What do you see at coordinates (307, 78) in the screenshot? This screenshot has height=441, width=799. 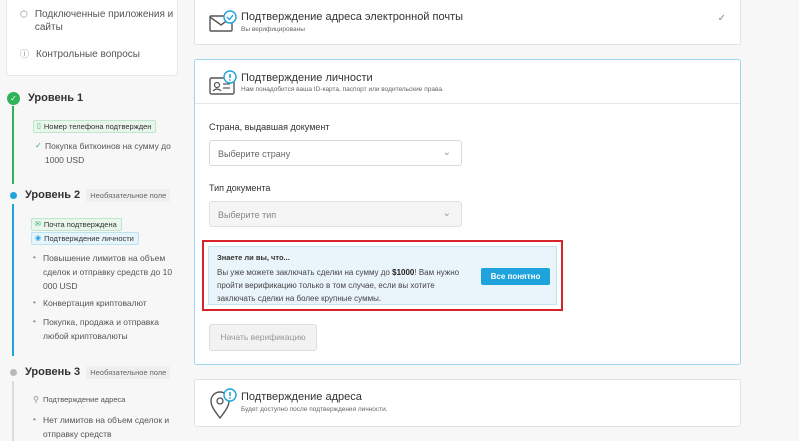 I see `card-title: Подтверждение личности` at bounding box center [307, 78].